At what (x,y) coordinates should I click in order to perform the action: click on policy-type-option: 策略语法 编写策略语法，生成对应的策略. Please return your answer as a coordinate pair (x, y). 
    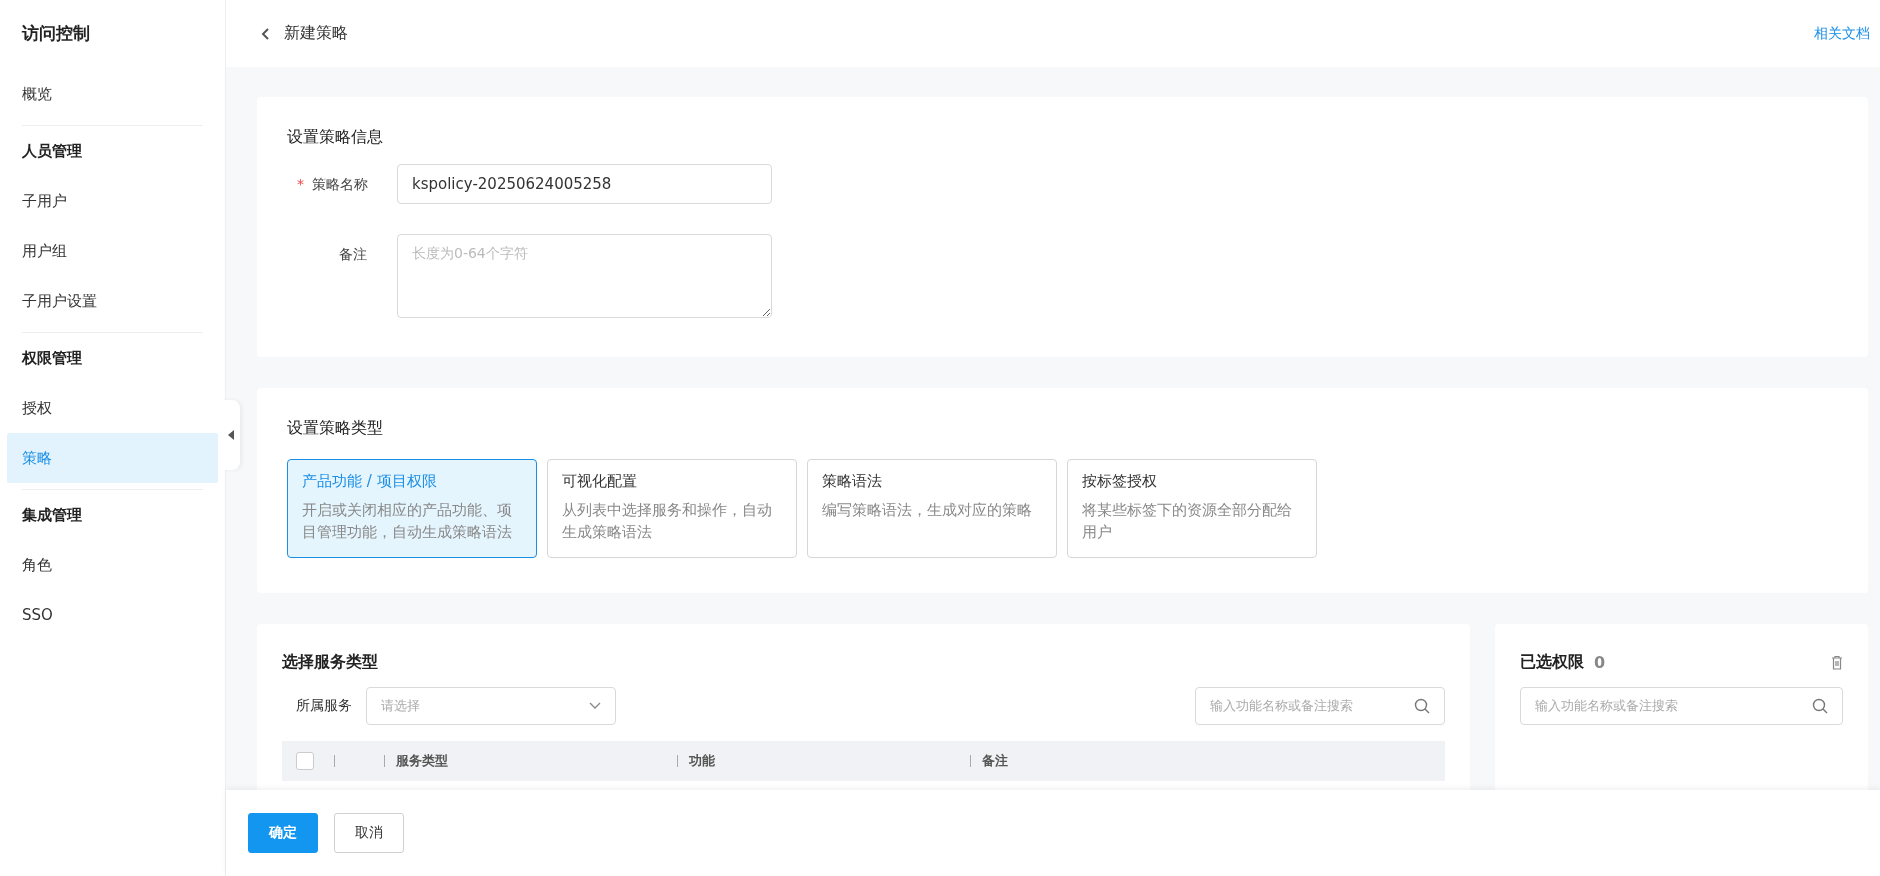
    Looking at the image, I should click on (932, 508).